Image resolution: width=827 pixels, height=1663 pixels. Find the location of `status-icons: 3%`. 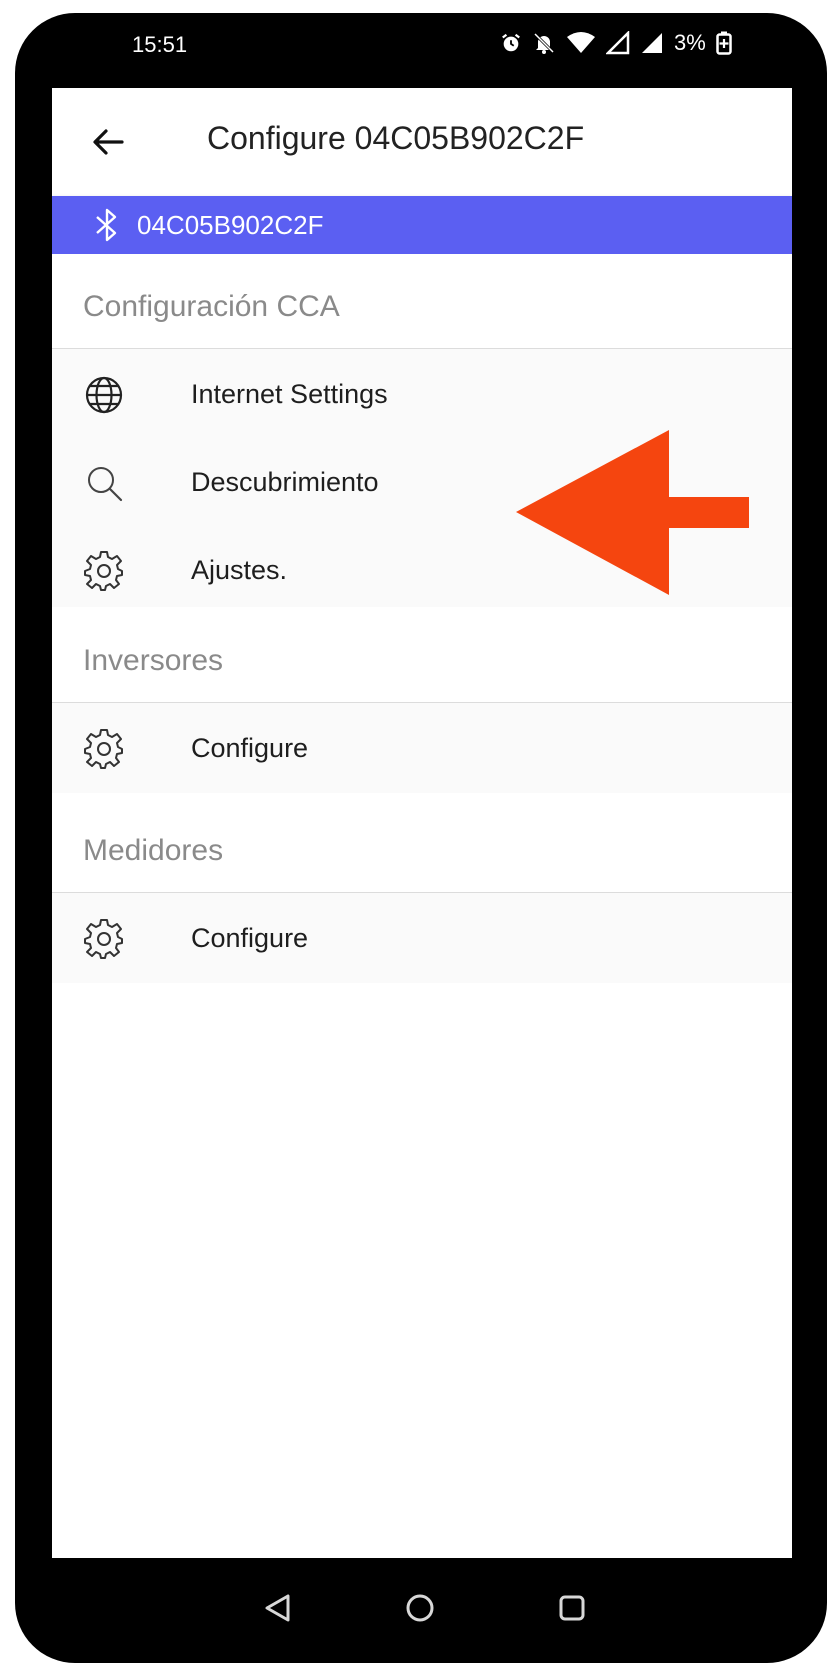

status-icons: 3% is located at coordinates (616, 43).